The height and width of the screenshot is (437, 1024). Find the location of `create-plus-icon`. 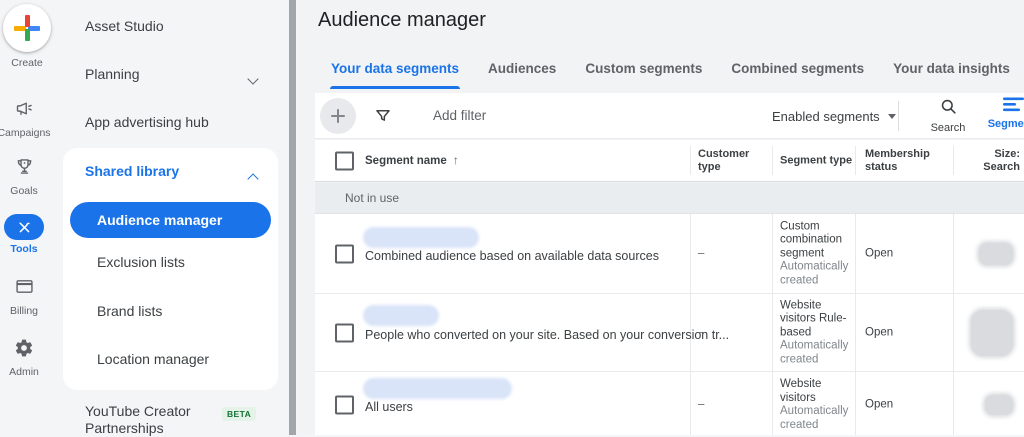

create-plus-icon is located at coordinates (27, 28).